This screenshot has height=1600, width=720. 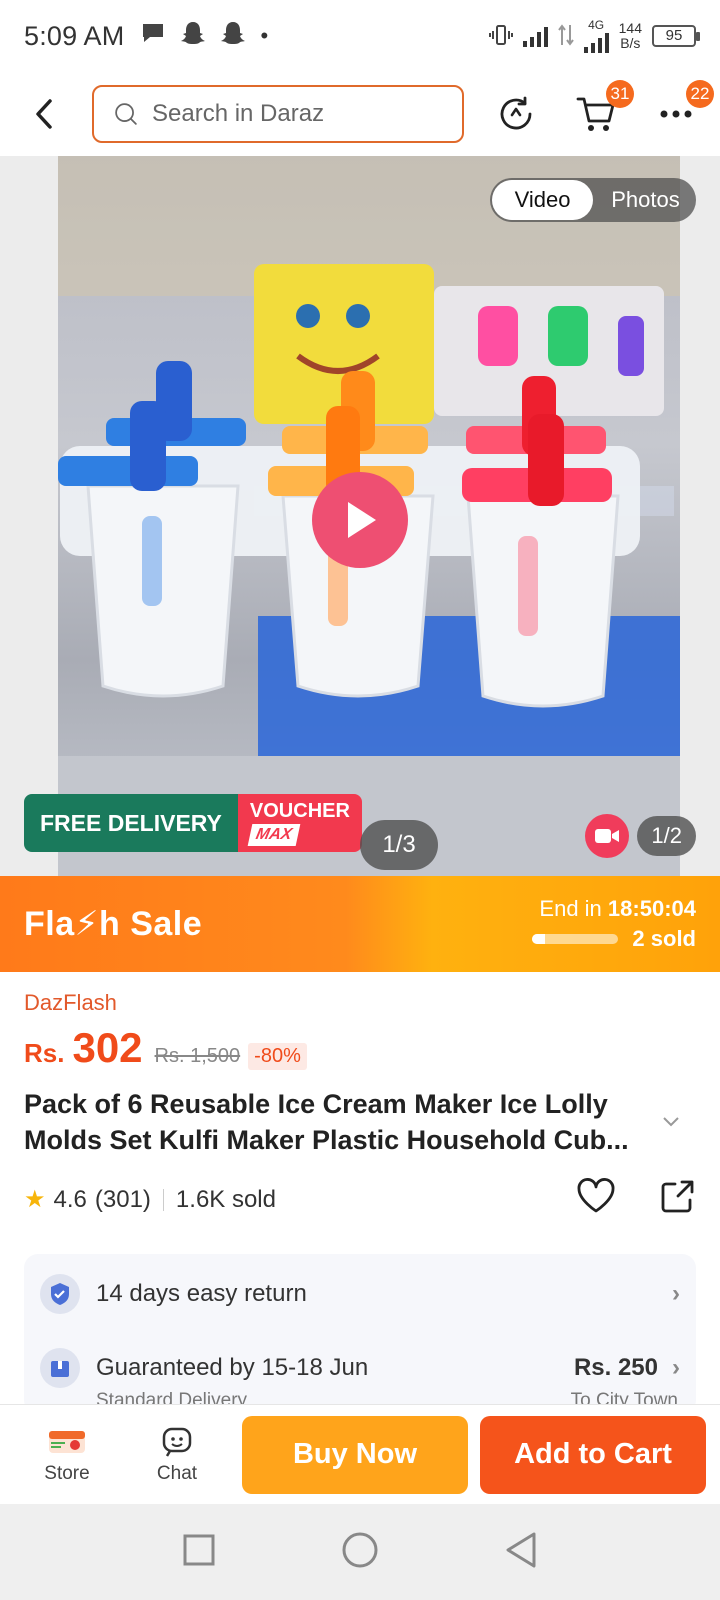 I want to click on divider, so click(x=163, y=1199).